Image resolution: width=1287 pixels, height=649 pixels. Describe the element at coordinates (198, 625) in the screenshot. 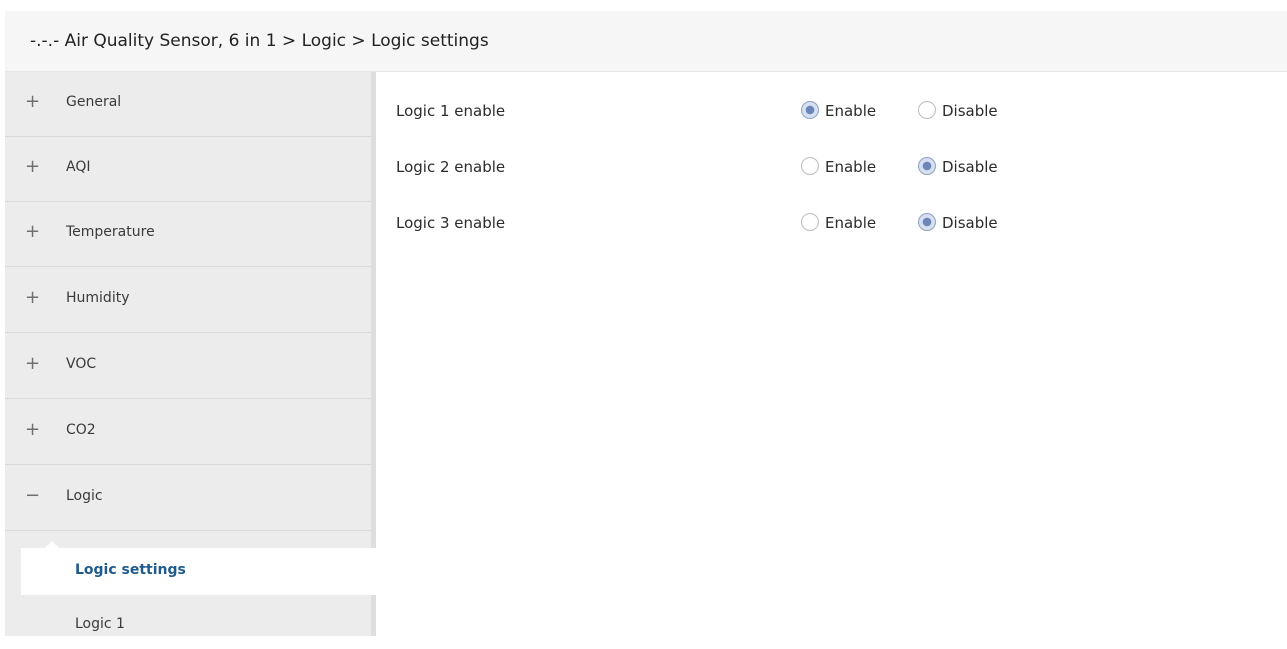

I see `sidebar-subitem-logic-1: Logic 1` at that location.